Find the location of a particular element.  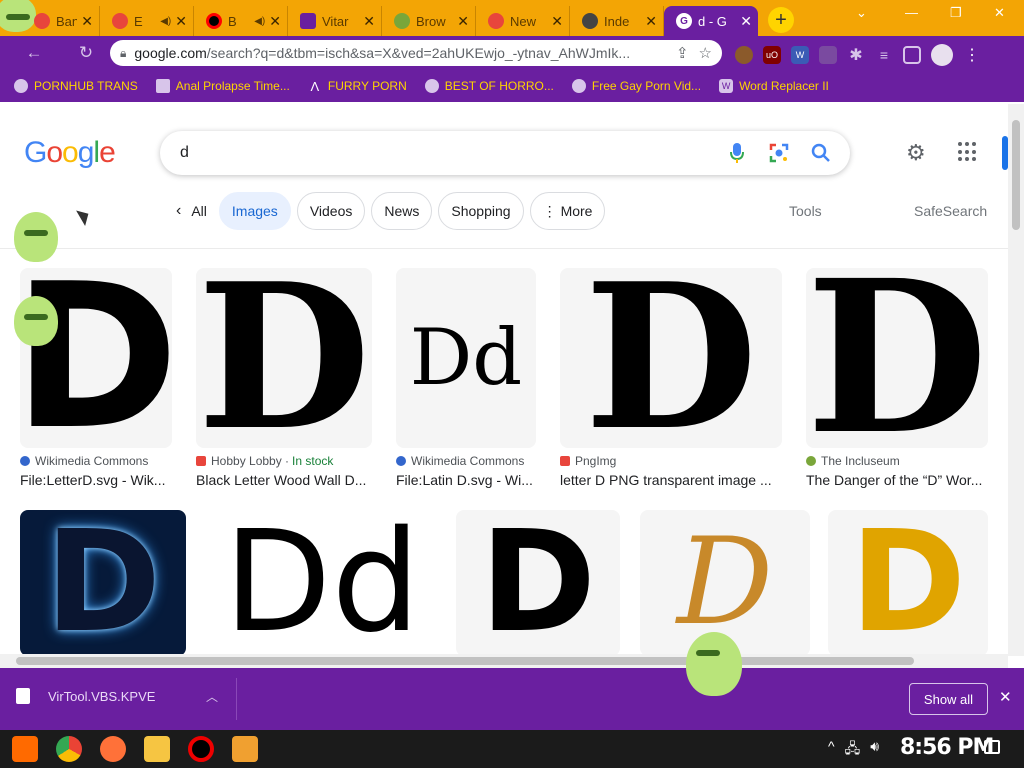

bookmark-1: PORNHUB TRANS is located at coordinates (76, 86).